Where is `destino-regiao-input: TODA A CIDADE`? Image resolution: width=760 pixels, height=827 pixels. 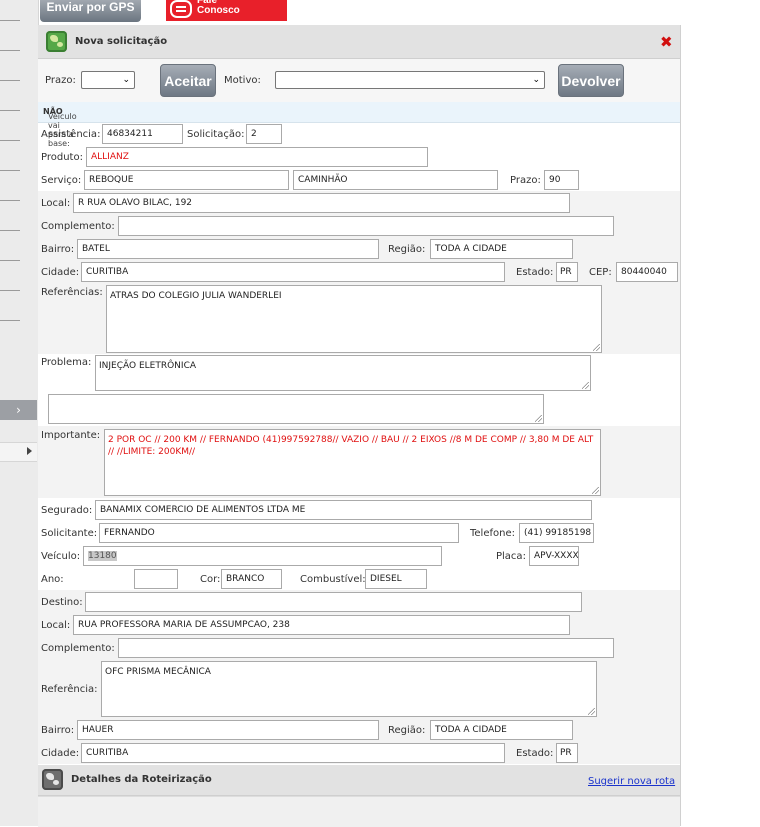 destino-regiao-input: TODA A CIDADE is located at coordinates (501, 730).